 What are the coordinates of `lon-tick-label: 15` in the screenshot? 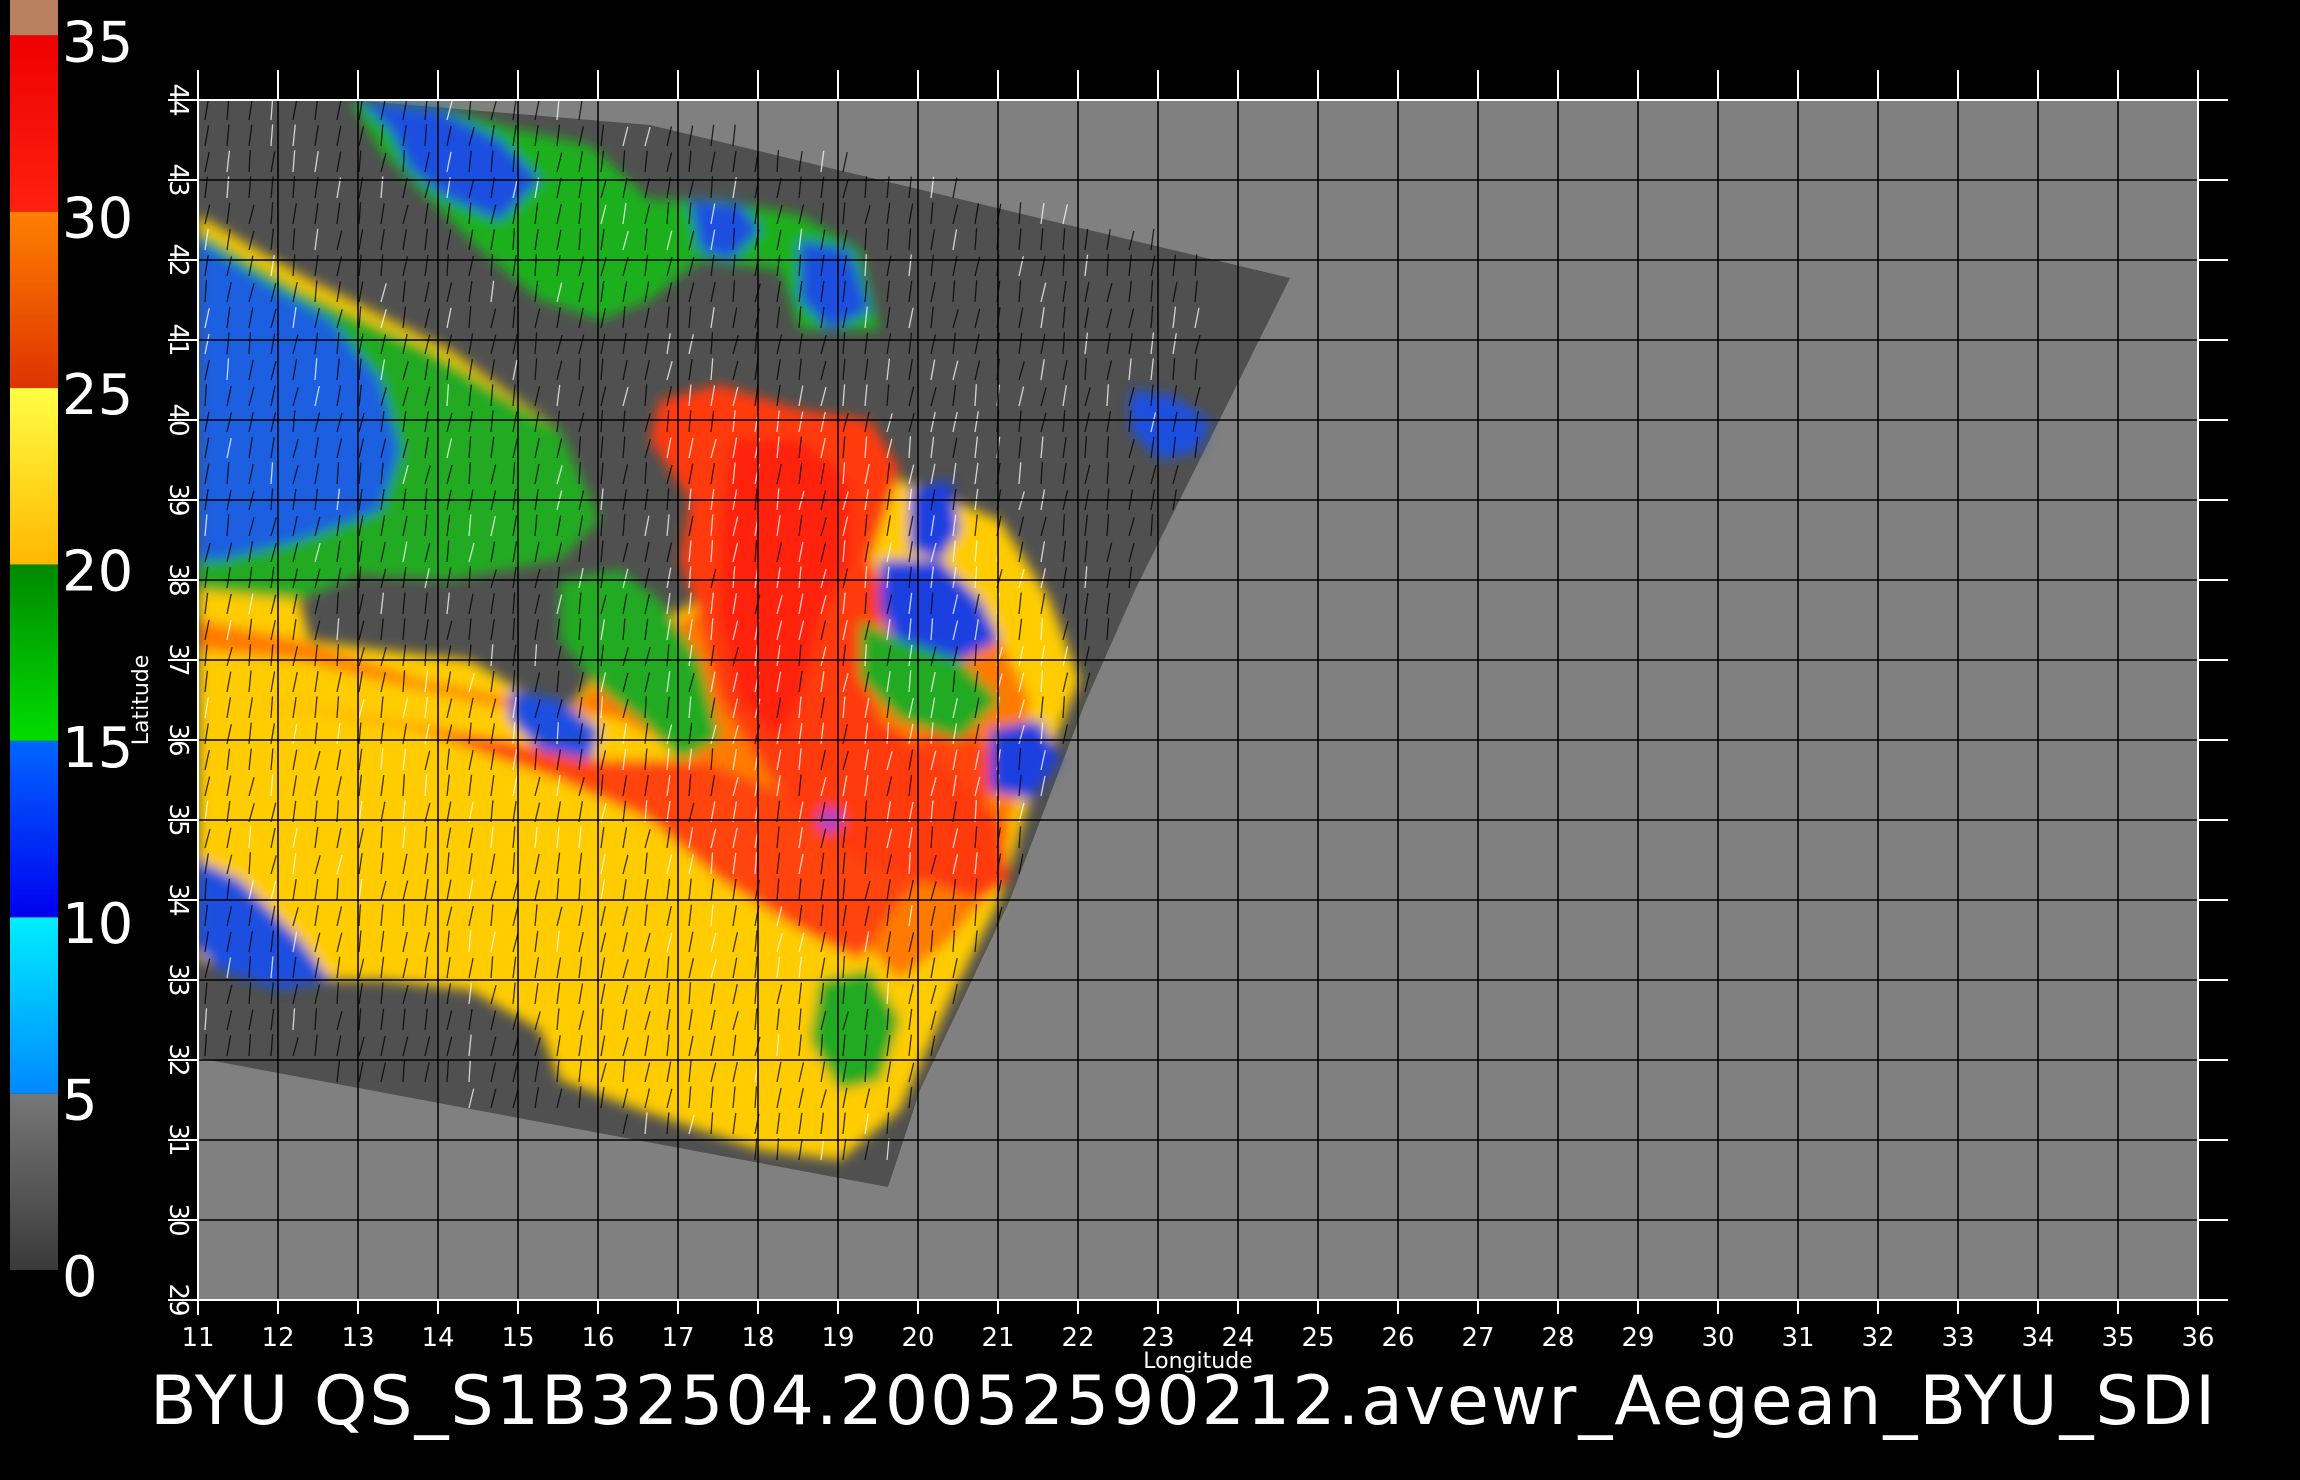 It's located at (517, 1338).